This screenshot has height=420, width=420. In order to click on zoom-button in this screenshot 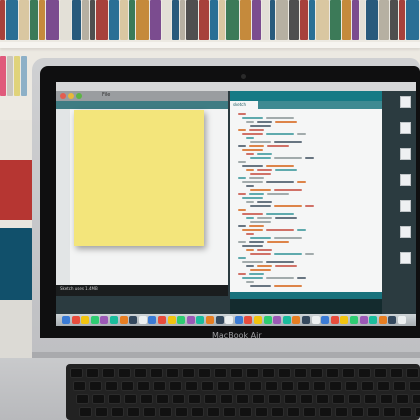, I will do `click(79, 96)`.